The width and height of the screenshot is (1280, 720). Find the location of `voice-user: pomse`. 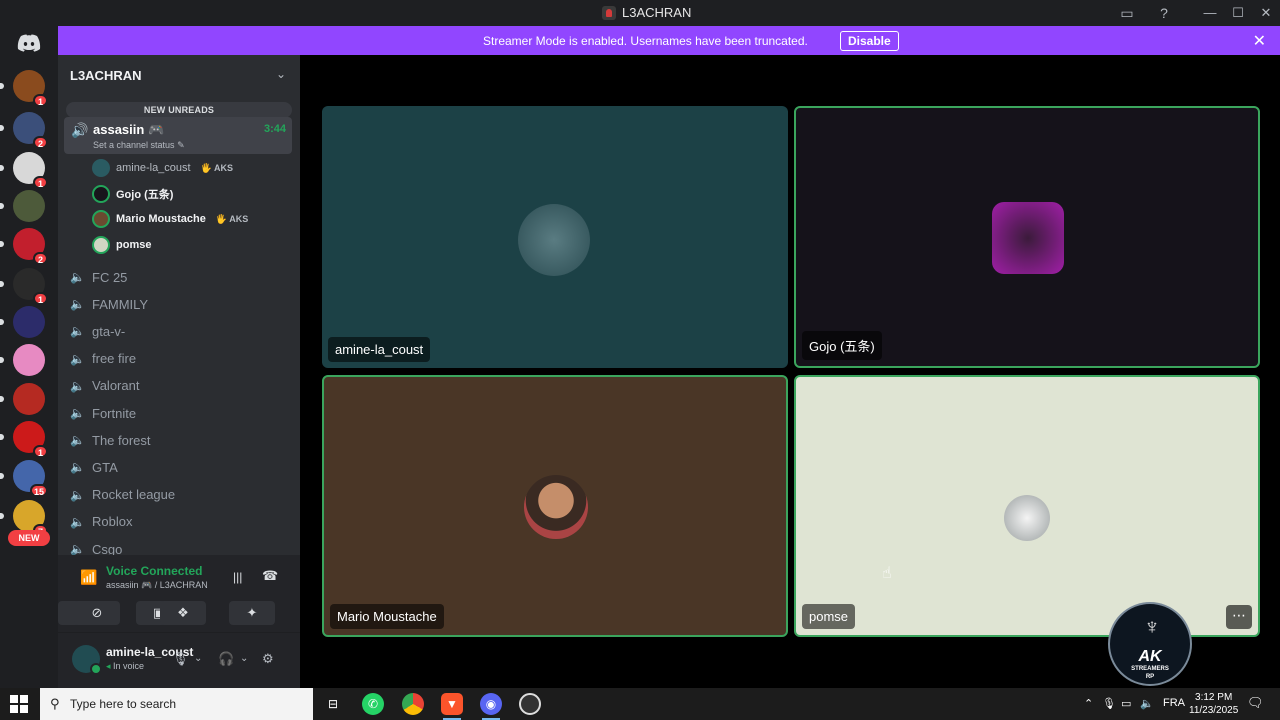

voice-user: pomse is located at coordinates (121, 245).